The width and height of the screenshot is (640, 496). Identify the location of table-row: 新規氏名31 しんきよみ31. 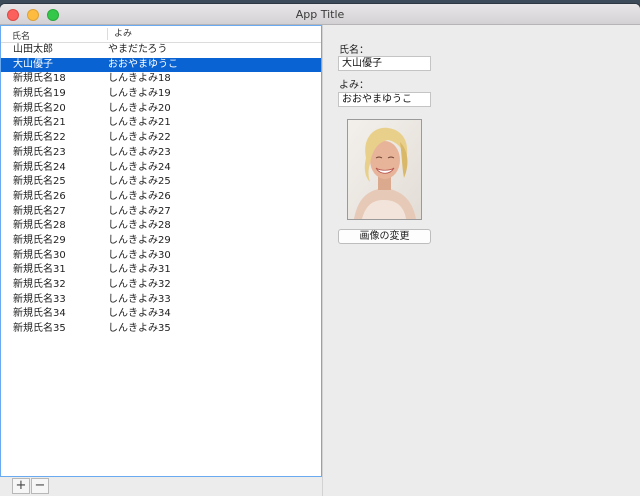
(161, 270).